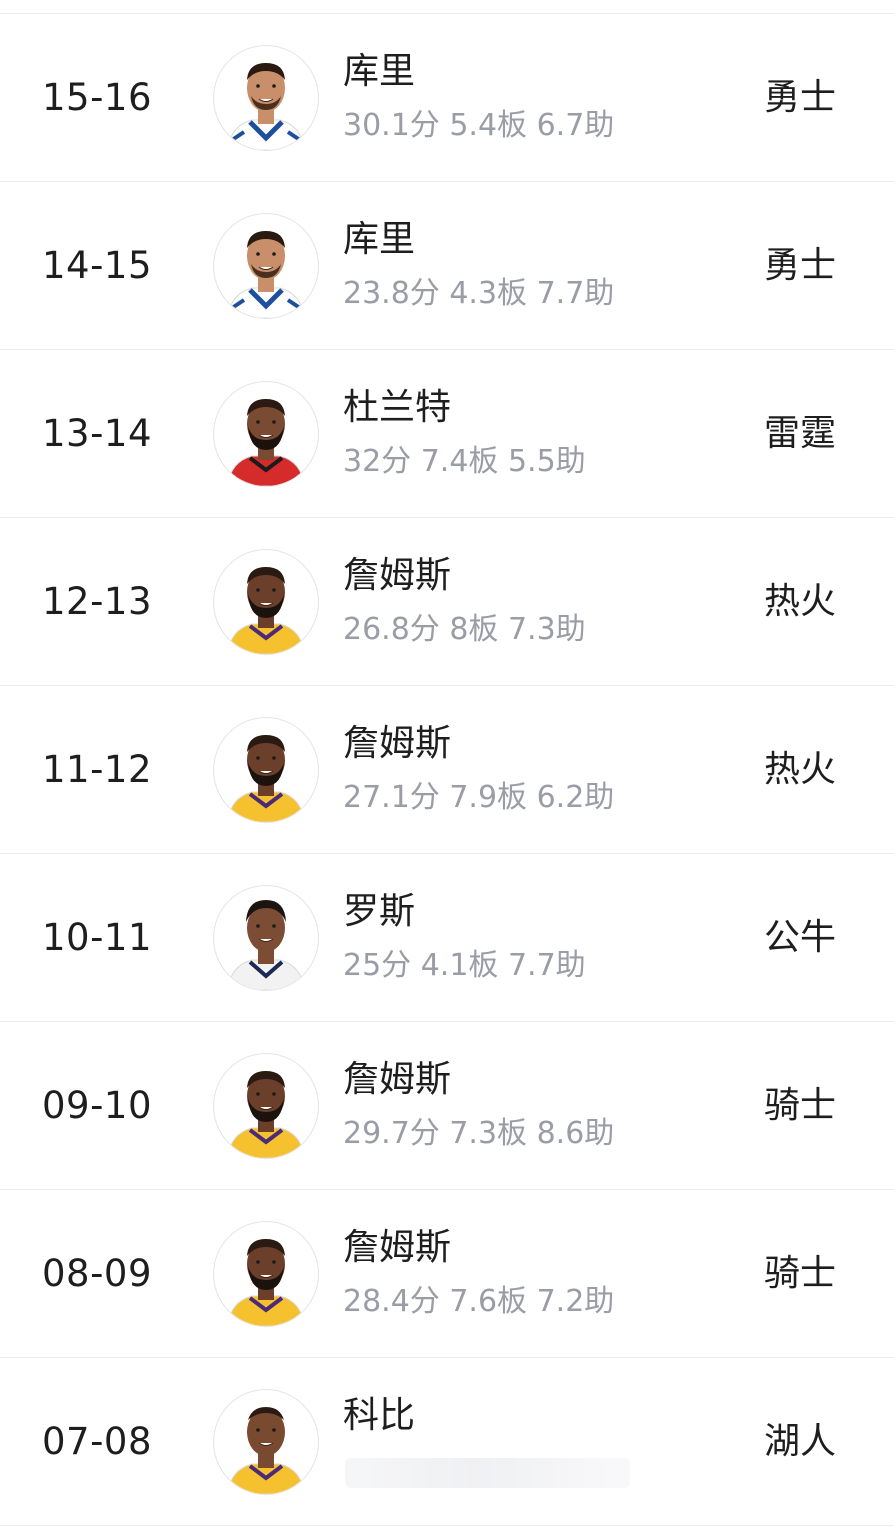 This screenshot has height=1526, width=894. What do you see at coordinates (96, 601) in the screenshot?
I see `season-label: 12-13` at bounding box center [96, 601].